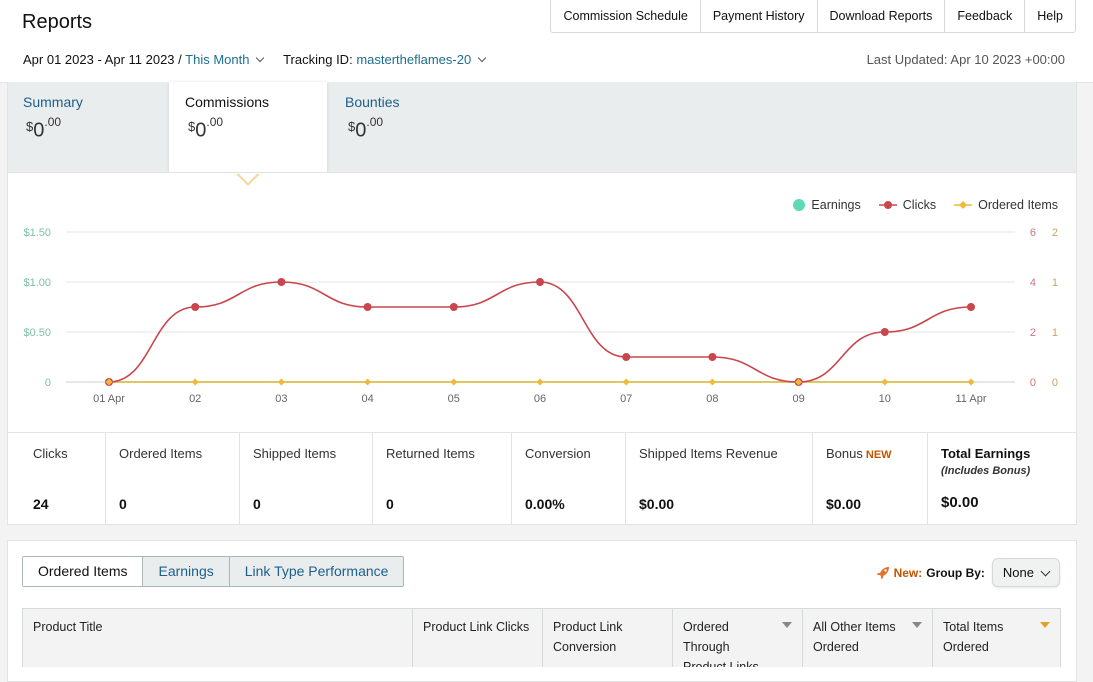 This screenshot has height=682, width=1093. What do you see at coordinates (869, 478) in the screenshot?
I see `stat-bonus: Bonus NEW $0.00` at bounding box center [869, 478].